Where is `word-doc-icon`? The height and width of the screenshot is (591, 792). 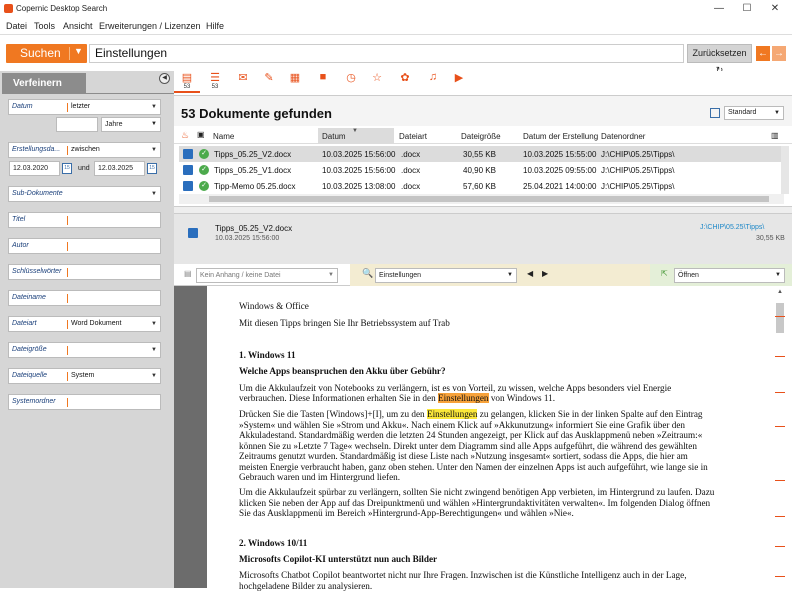
word-doc-icon is located at coordinates (193, 233).